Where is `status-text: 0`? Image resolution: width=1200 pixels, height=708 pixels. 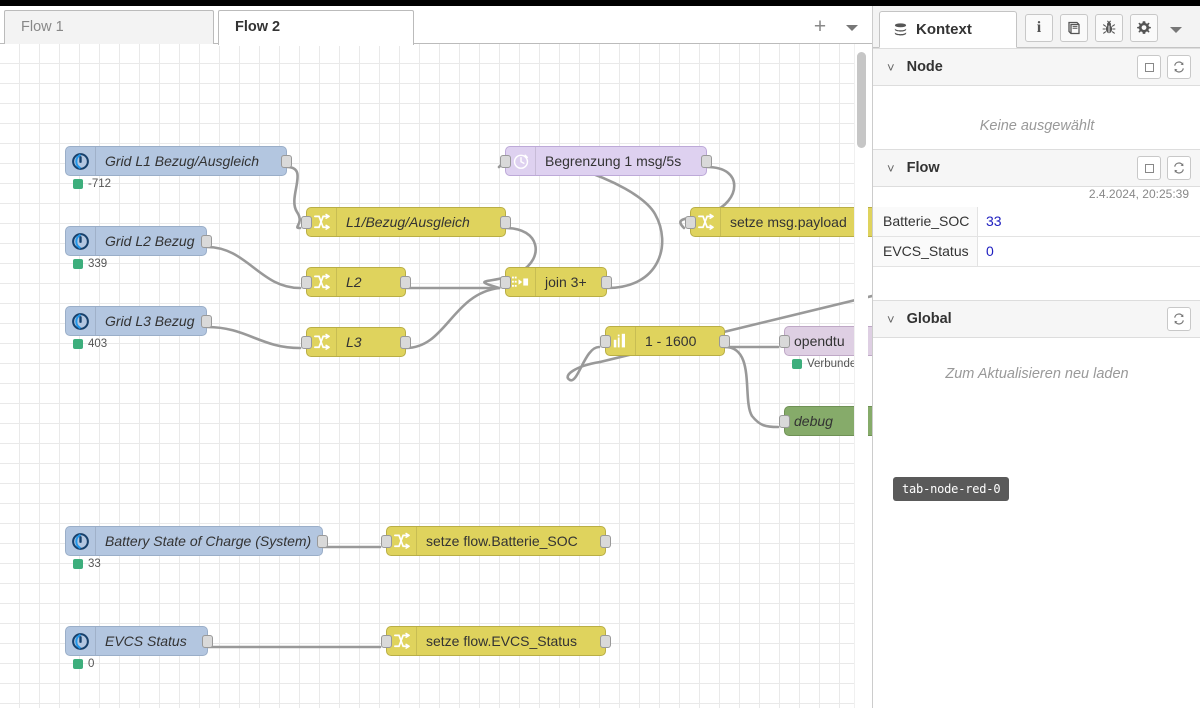 status-text: 0 is located at coordinates (91, 664).